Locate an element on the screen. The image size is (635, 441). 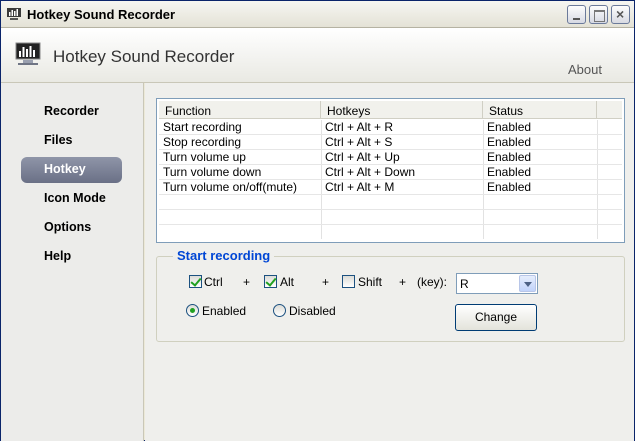
cell-function: Turn volume up is located at coordinates (204, 157).